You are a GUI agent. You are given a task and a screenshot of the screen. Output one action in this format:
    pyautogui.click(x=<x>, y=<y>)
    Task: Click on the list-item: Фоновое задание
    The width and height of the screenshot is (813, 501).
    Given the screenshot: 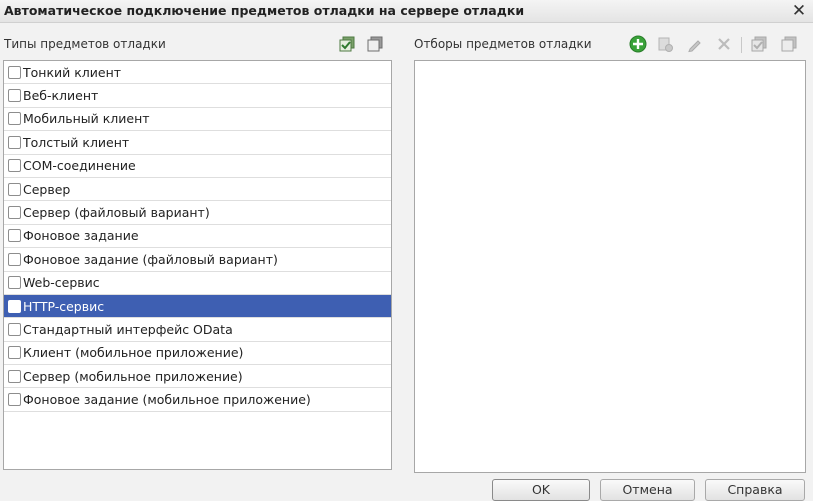 What is the action you would take?
    pyautogui.click(x=197, y=237)
    